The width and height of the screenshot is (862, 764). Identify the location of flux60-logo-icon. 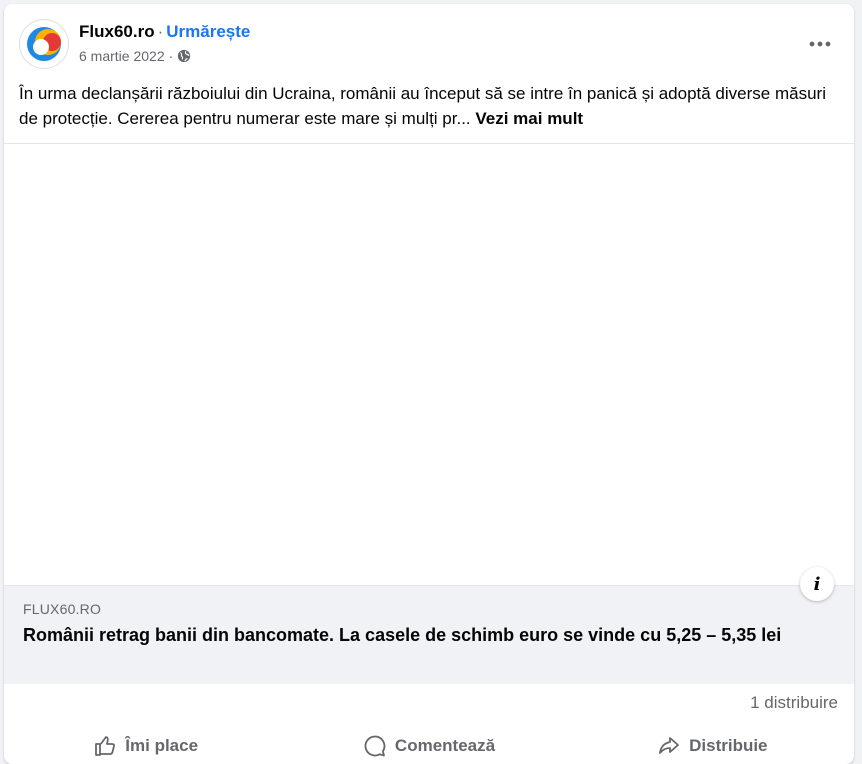
(44, 44).